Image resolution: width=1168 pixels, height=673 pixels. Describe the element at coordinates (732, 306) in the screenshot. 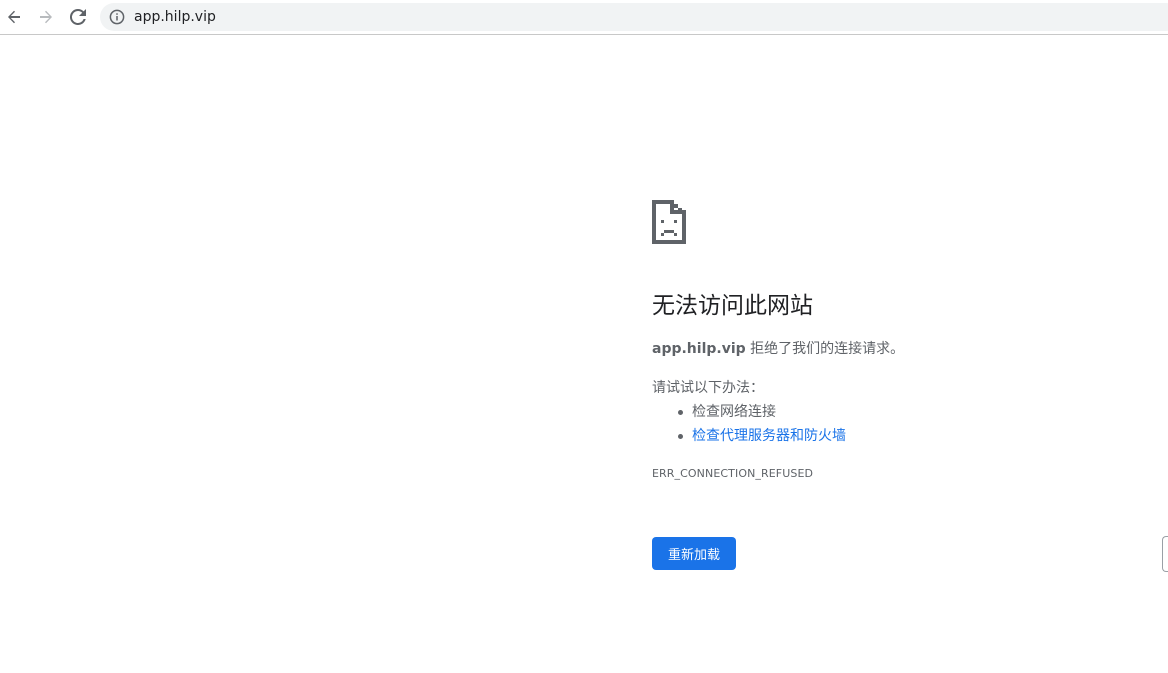

I see `error-title: 无法访问此网站` at that location.